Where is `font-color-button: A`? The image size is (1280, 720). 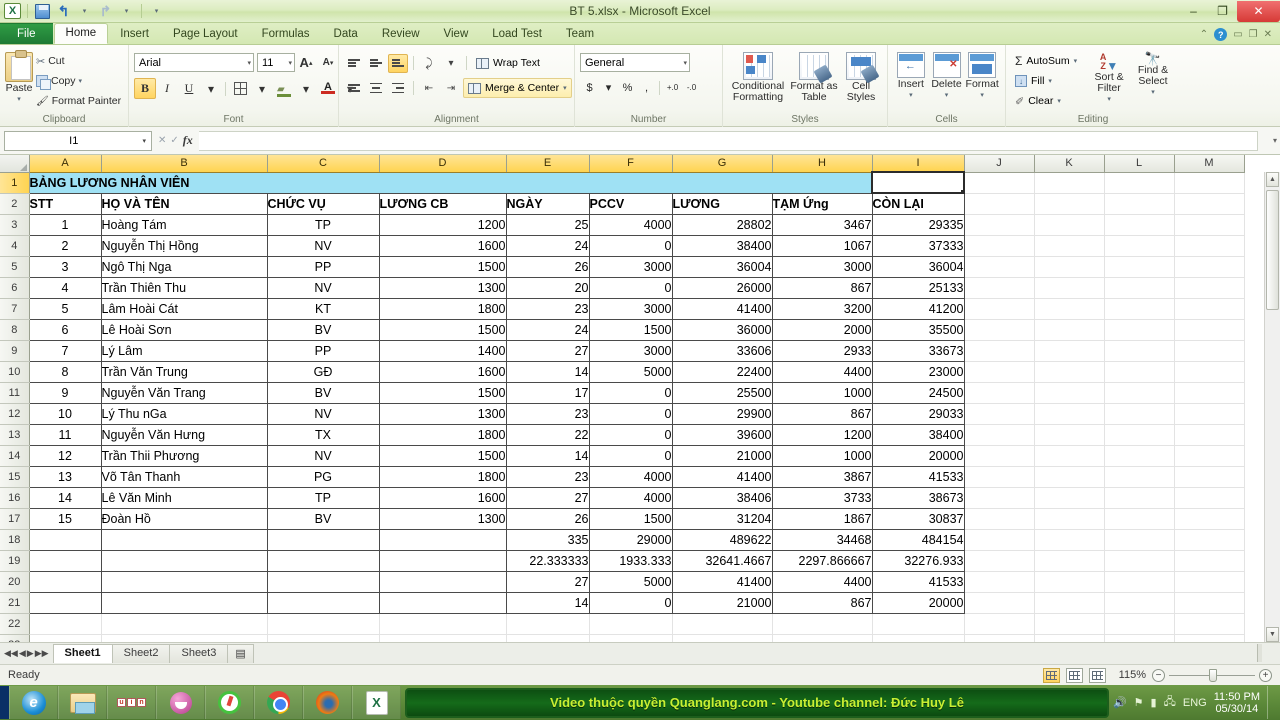
font-color-button: A is located at coordinates (328, 88).